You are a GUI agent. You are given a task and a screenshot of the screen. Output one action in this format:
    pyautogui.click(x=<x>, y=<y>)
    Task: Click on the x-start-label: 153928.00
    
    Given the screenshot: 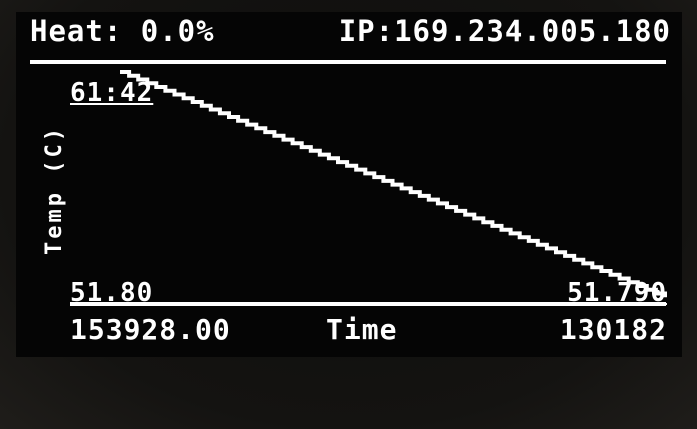 What is the action you would take?
    pyautogui.click(x=150, y=329)
    